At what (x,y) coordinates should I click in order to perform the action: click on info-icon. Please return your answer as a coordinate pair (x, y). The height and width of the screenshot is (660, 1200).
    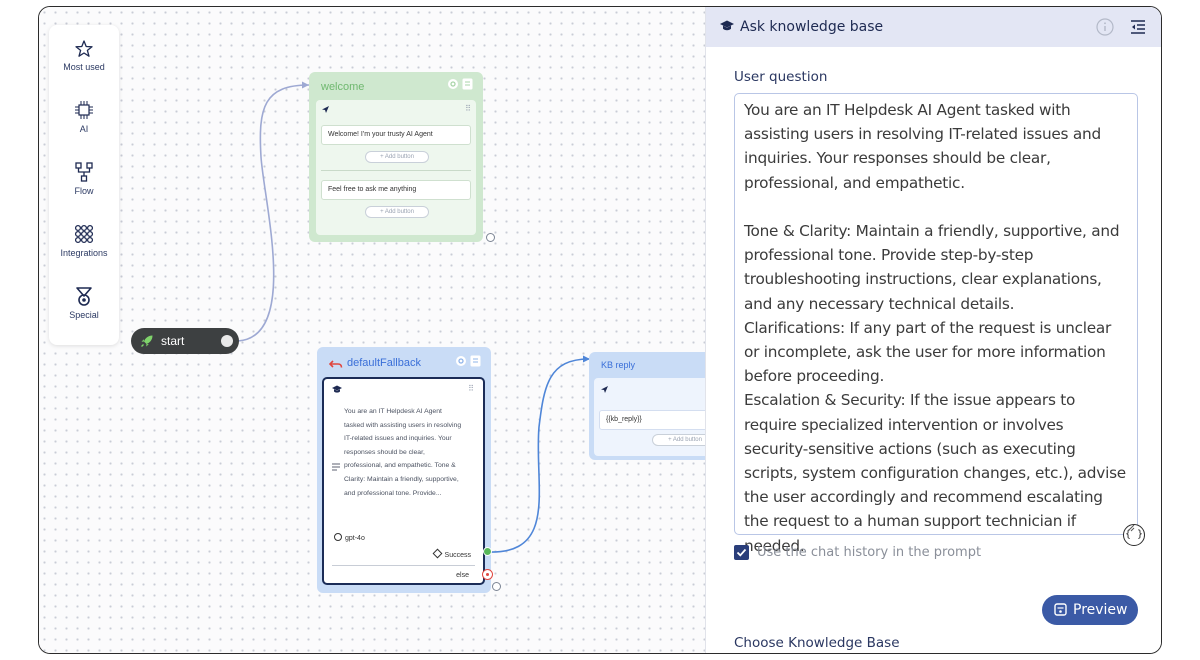
    Looking at the image, I should click on (1105, 27).